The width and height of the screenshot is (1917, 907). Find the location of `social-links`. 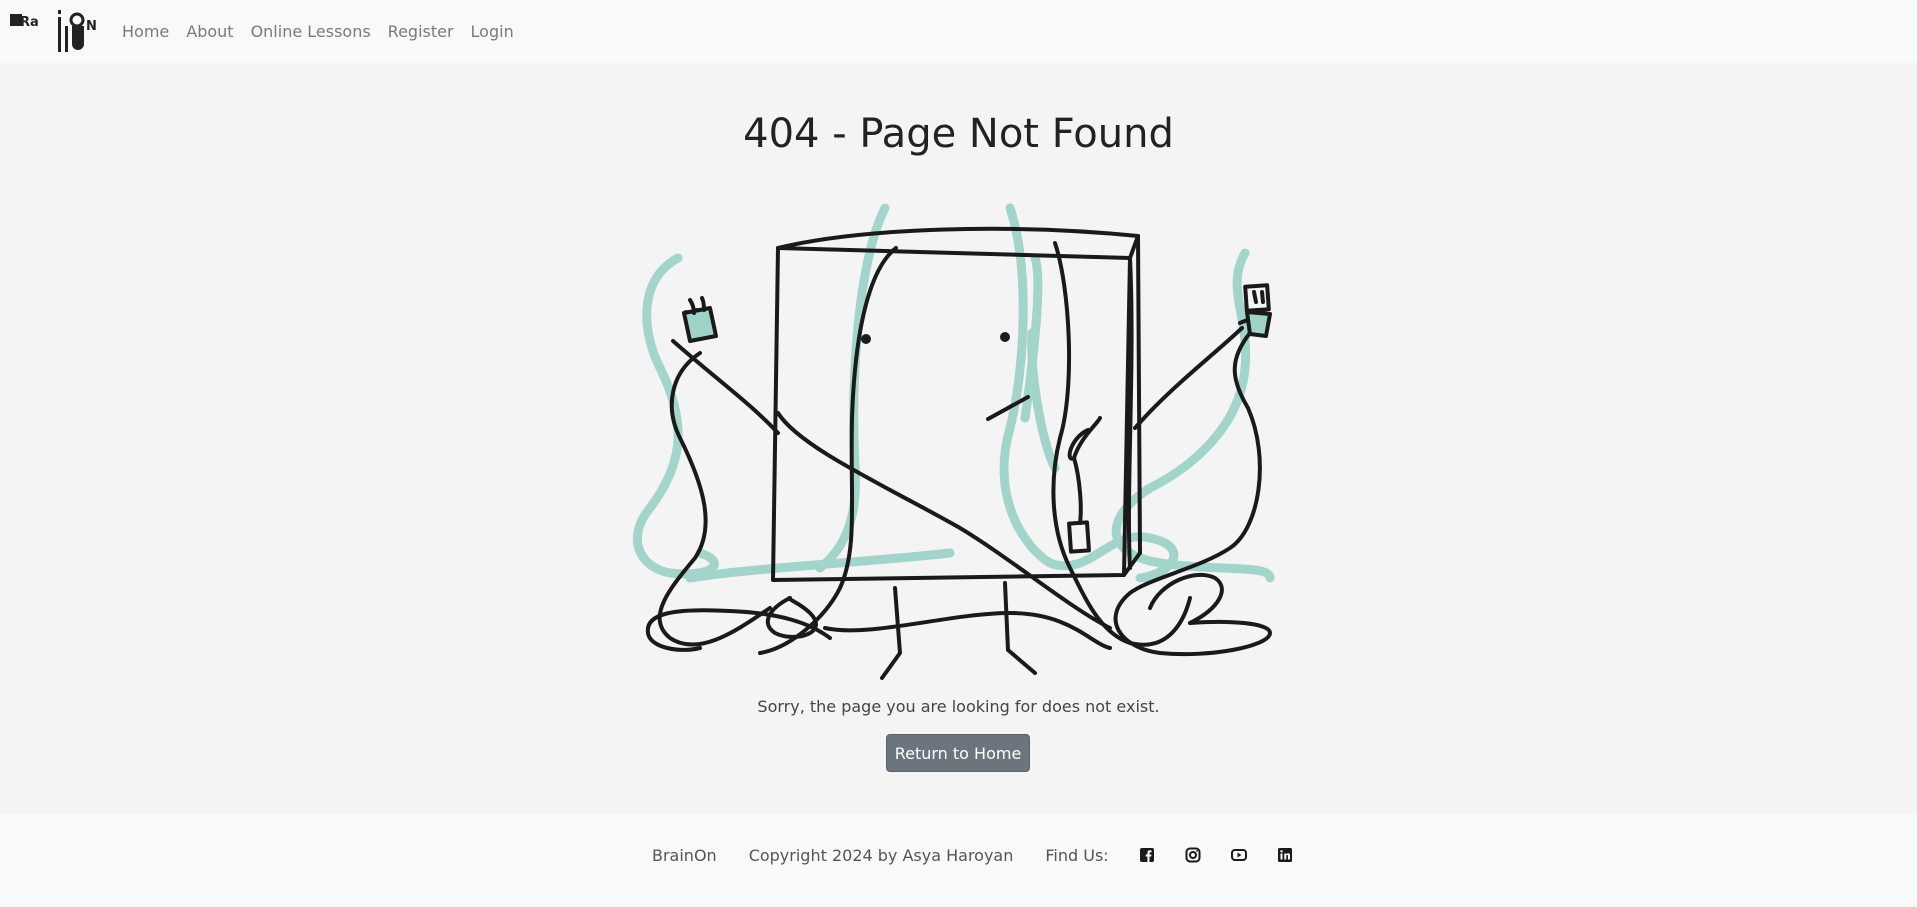

social-links is located at coordinates (1231, 855).